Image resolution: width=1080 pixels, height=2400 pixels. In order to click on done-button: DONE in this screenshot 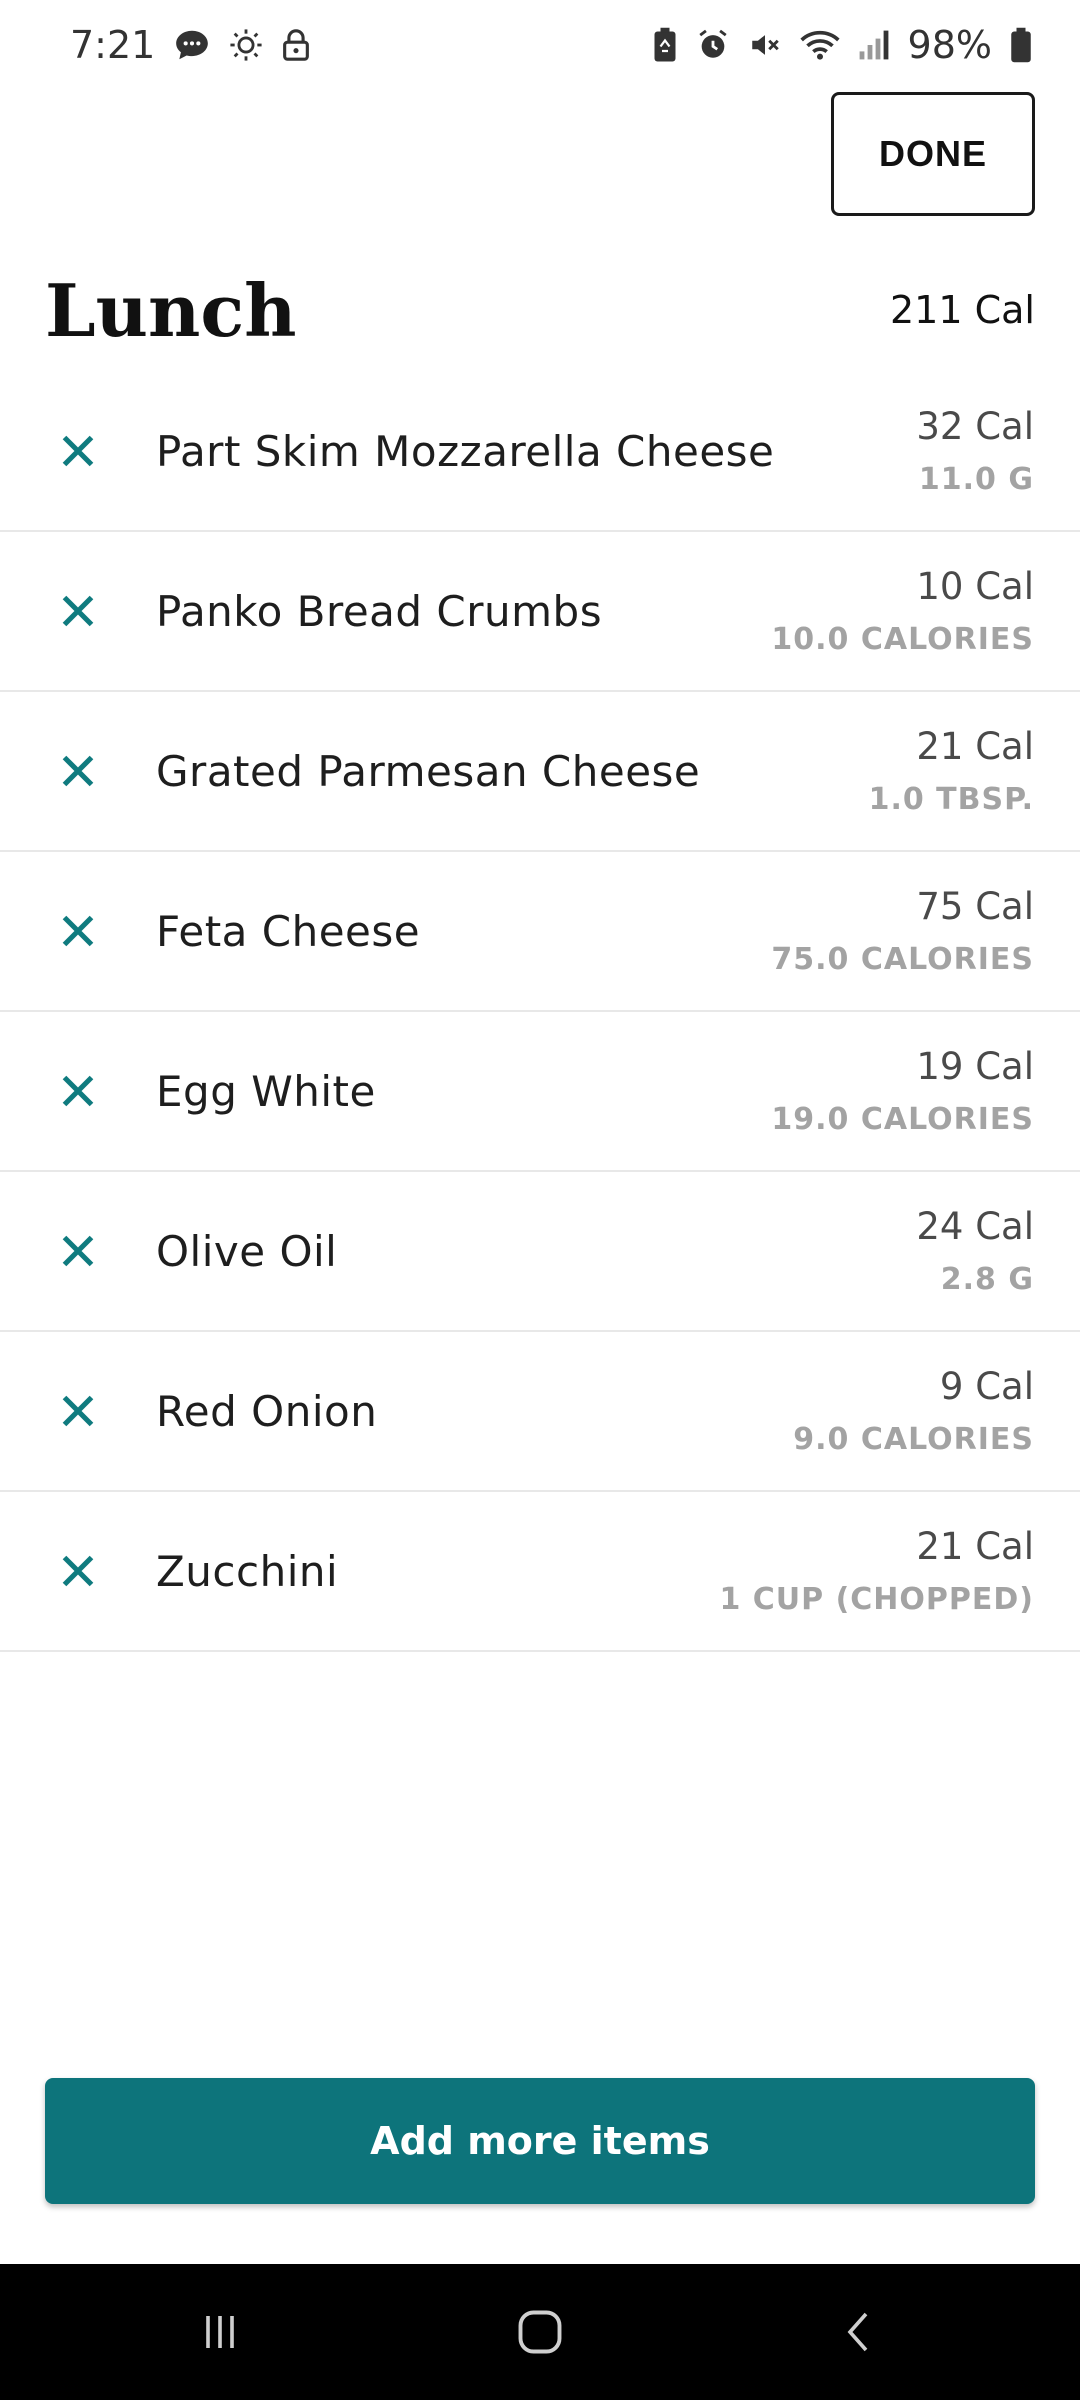, I will do `click(933, 154)`.